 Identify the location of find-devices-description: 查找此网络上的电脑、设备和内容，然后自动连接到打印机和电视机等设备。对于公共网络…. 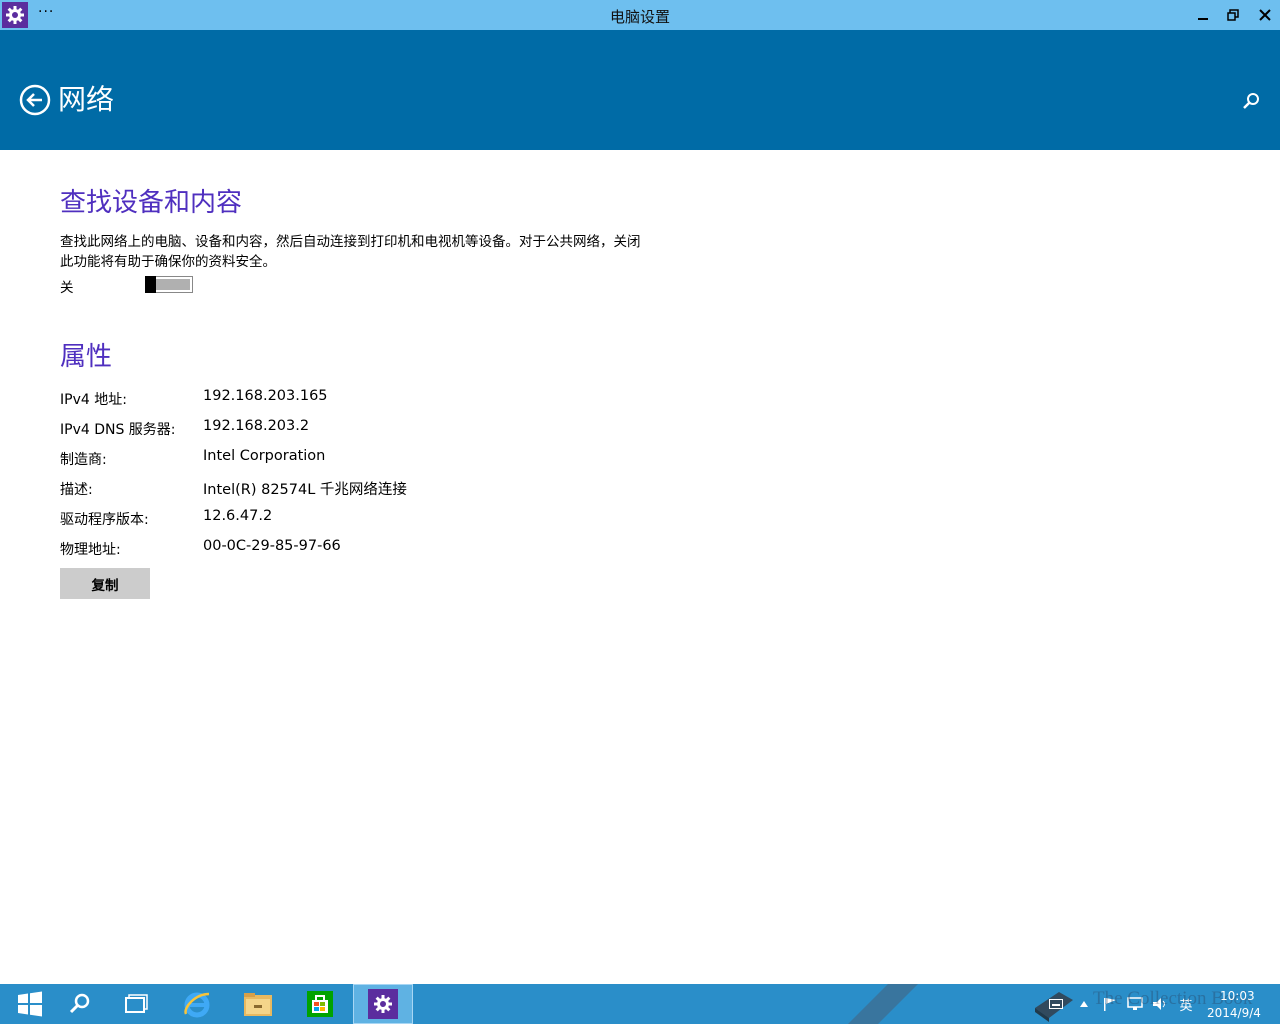
(350, 252).